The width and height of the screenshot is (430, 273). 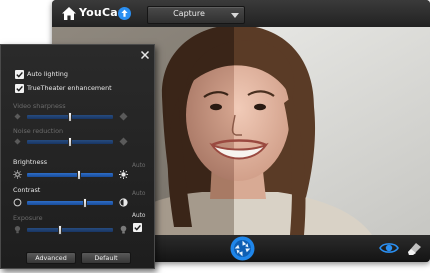 What do you see at coordinates (79, 175) in the screenshot?
I see `brightness-slider-knob` at bounding box center [79, 175].